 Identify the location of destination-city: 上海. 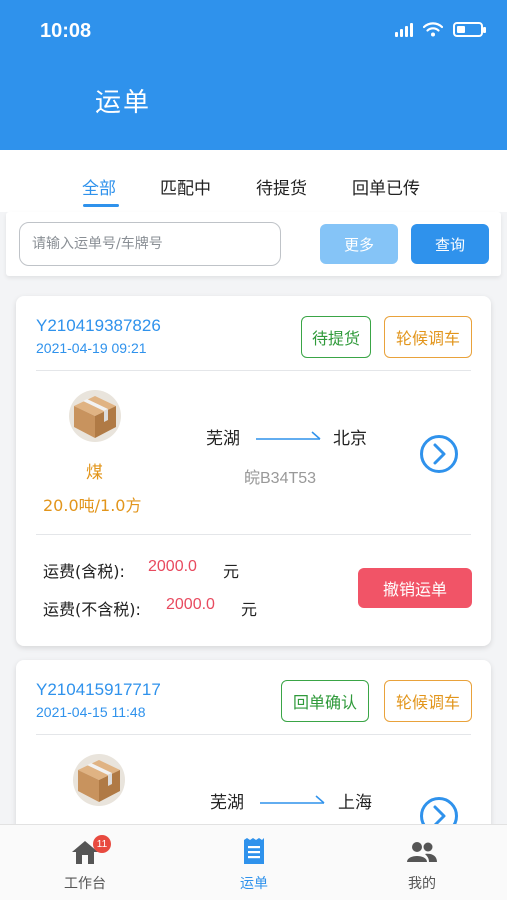
(355, 803).